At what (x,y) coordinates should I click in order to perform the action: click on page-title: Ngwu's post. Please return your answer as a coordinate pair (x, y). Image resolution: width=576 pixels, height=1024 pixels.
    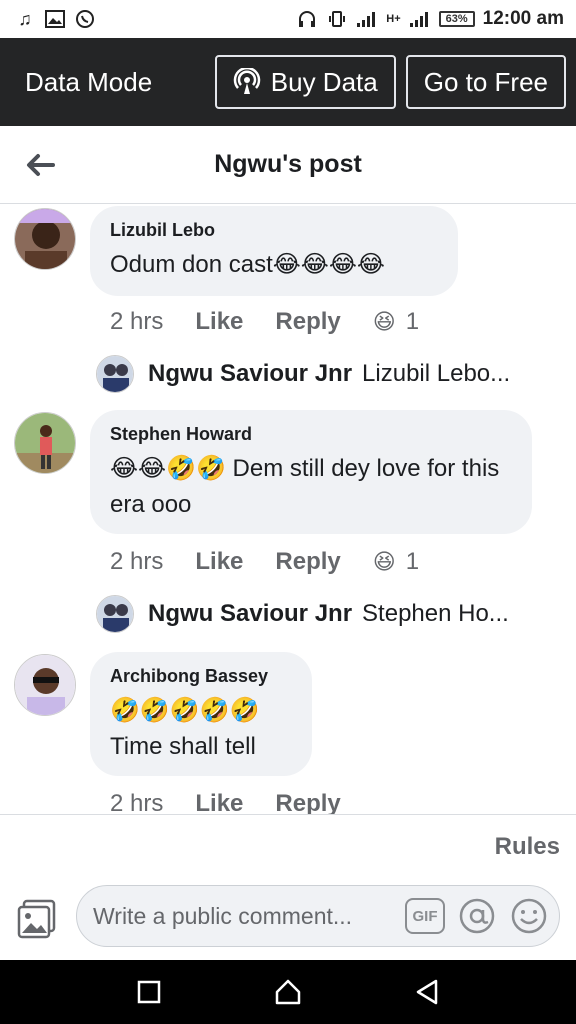
    Looking at the image, I should click on (288, 164).